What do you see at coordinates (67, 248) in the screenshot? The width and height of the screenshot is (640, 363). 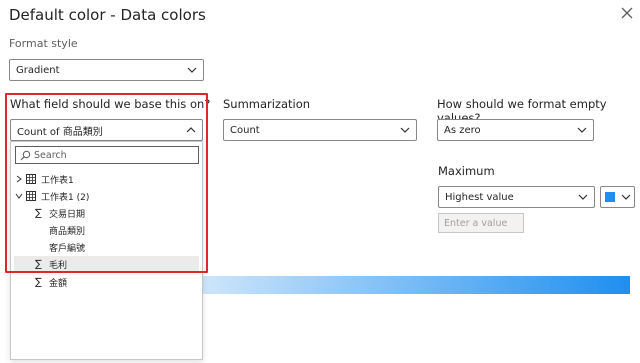 I see `tree-item-label: 客戶編號` at bounding box center [67, 248].